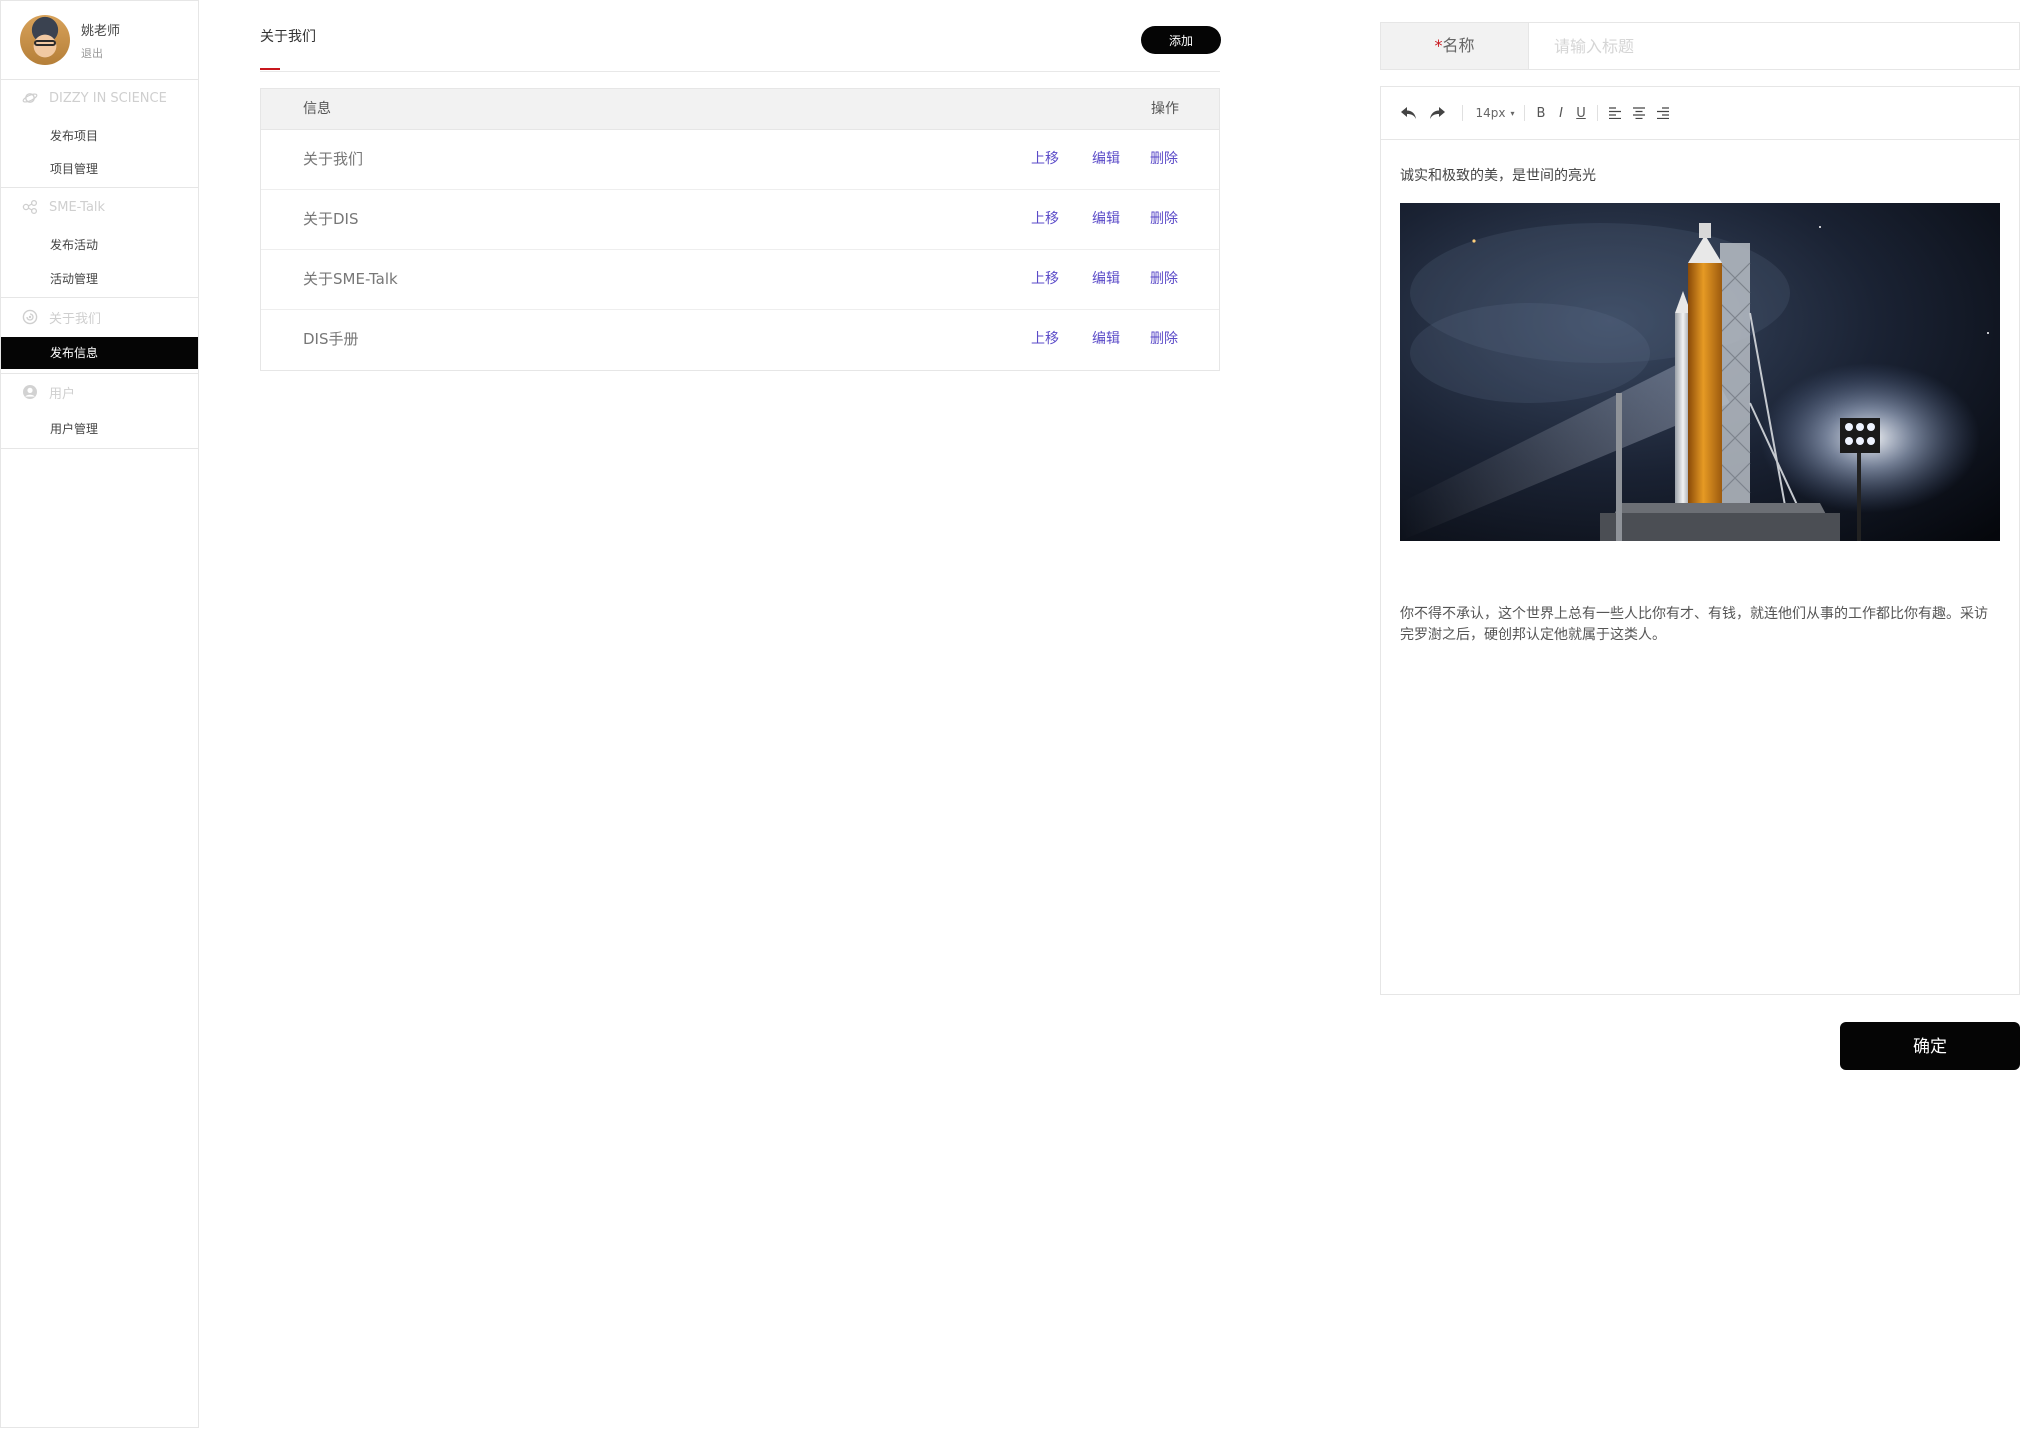  Describe the element at coordinates (99, 40) in the screenshot. I see `user-panel: 姚老师 退出` at that location.